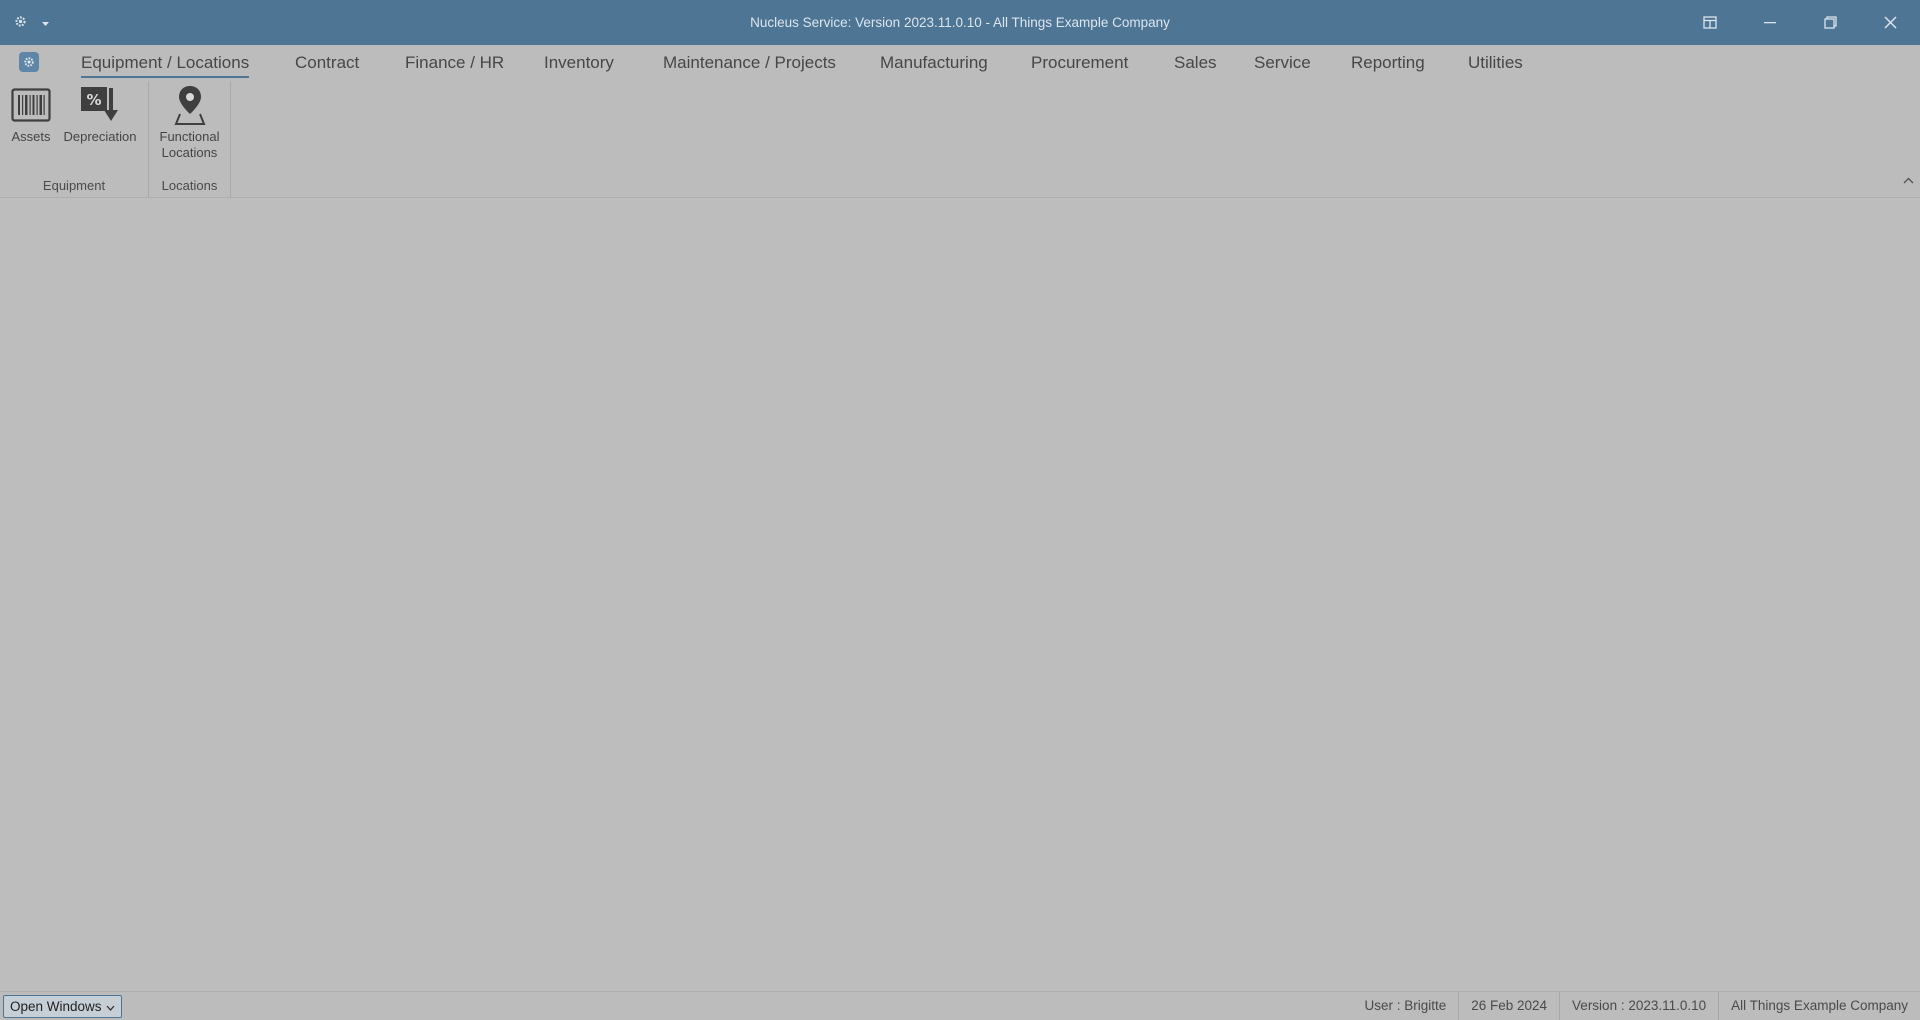  What do you see at coordinates (100, 136) in the screenshot?
I see `depreciation-label: Depreciation` at bounding box center [100, 136].